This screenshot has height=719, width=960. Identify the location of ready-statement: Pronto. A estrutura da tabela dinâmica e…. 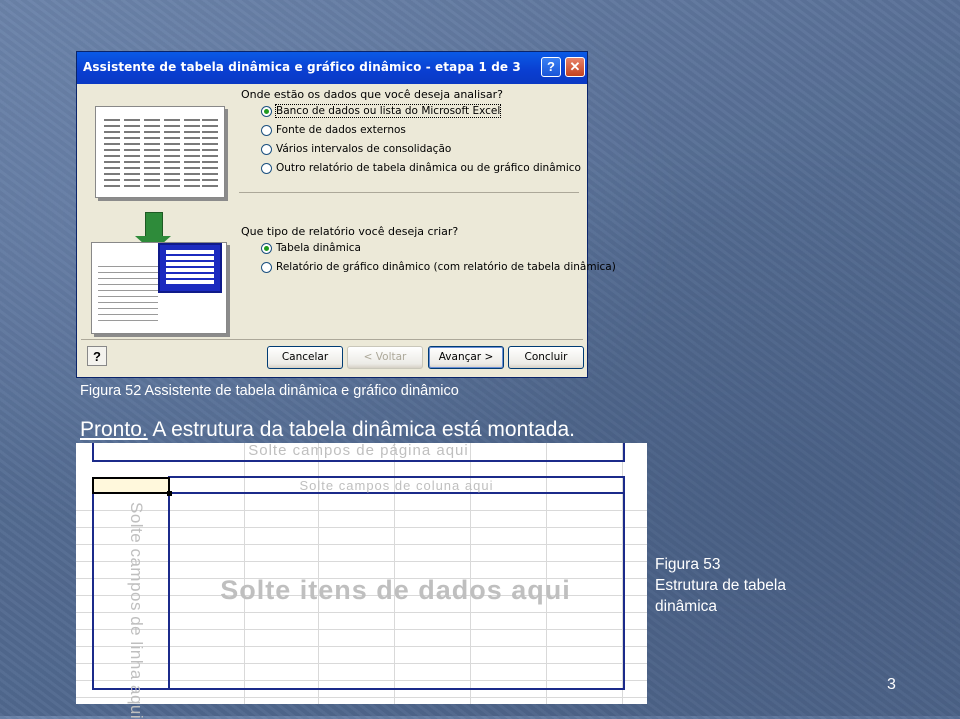
(327, 430).